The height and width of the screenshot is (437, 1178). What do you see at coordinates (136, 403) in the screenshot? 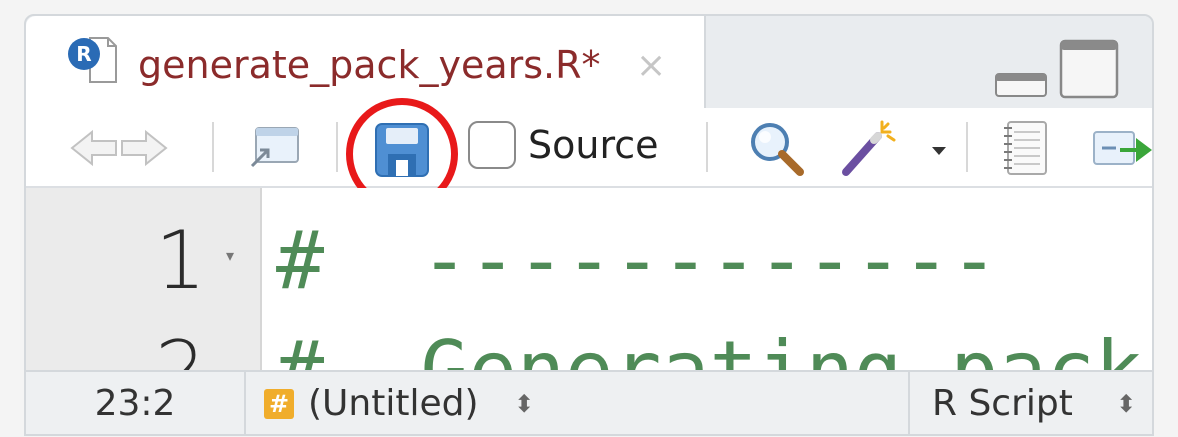
I see `cursor-position: 23:2` at bounding box center [136, 403].